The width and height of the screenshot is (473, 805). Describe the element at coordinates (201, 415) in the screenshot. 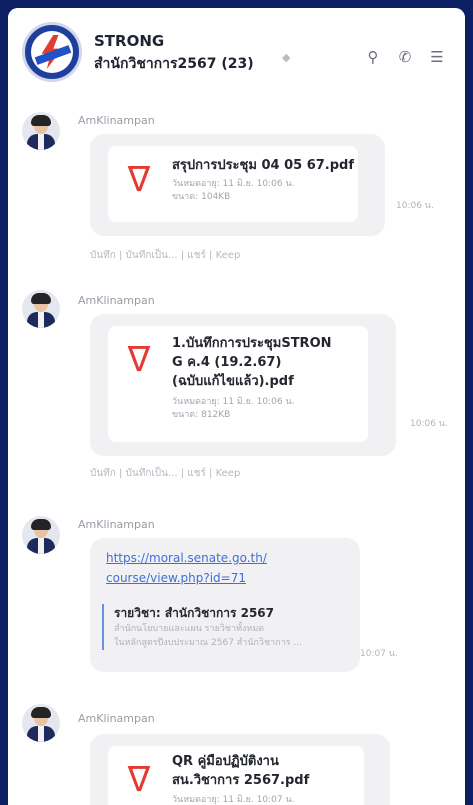

I see `file-size: ขนาด: 812KB` at that location.